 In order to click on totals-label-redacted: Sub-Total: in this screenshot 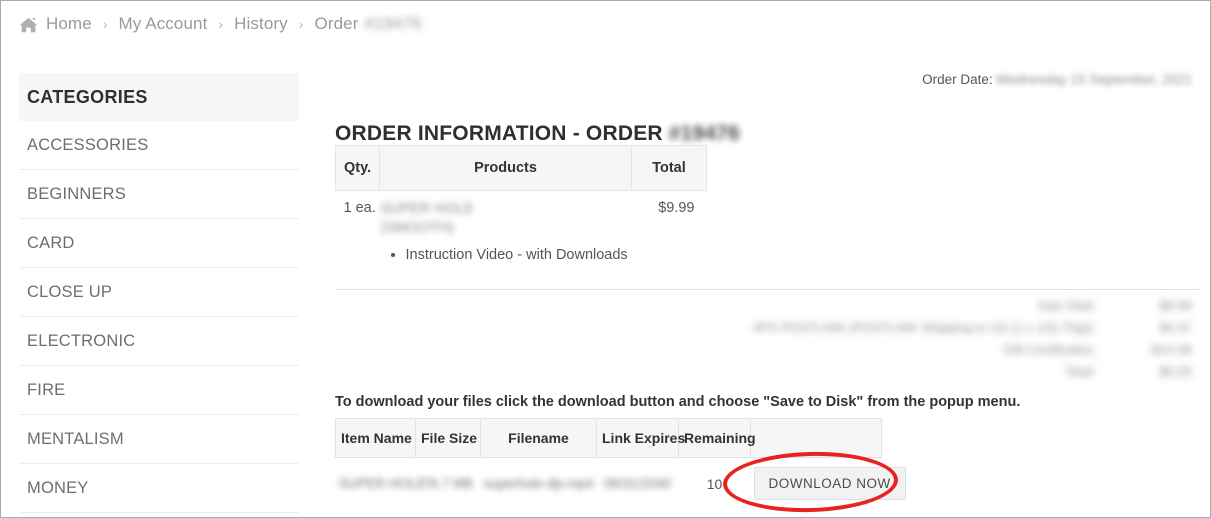, I will do `click(1066, 305)`.